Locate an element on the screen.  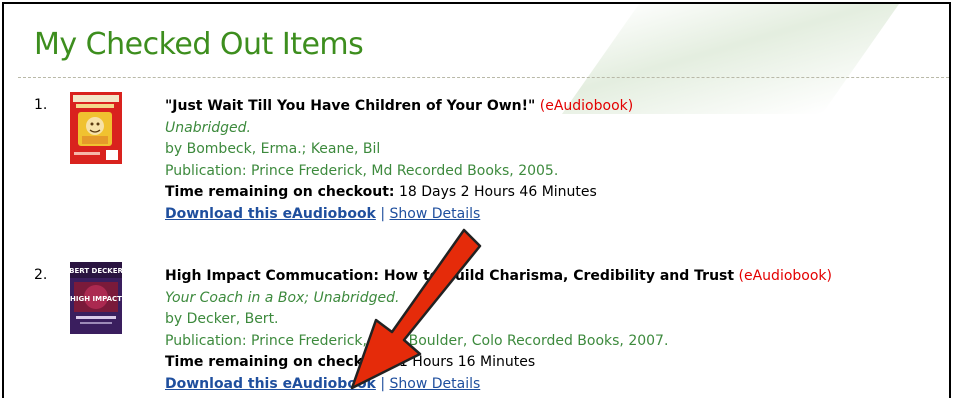
title-divider is located at coordinates (483, 77).